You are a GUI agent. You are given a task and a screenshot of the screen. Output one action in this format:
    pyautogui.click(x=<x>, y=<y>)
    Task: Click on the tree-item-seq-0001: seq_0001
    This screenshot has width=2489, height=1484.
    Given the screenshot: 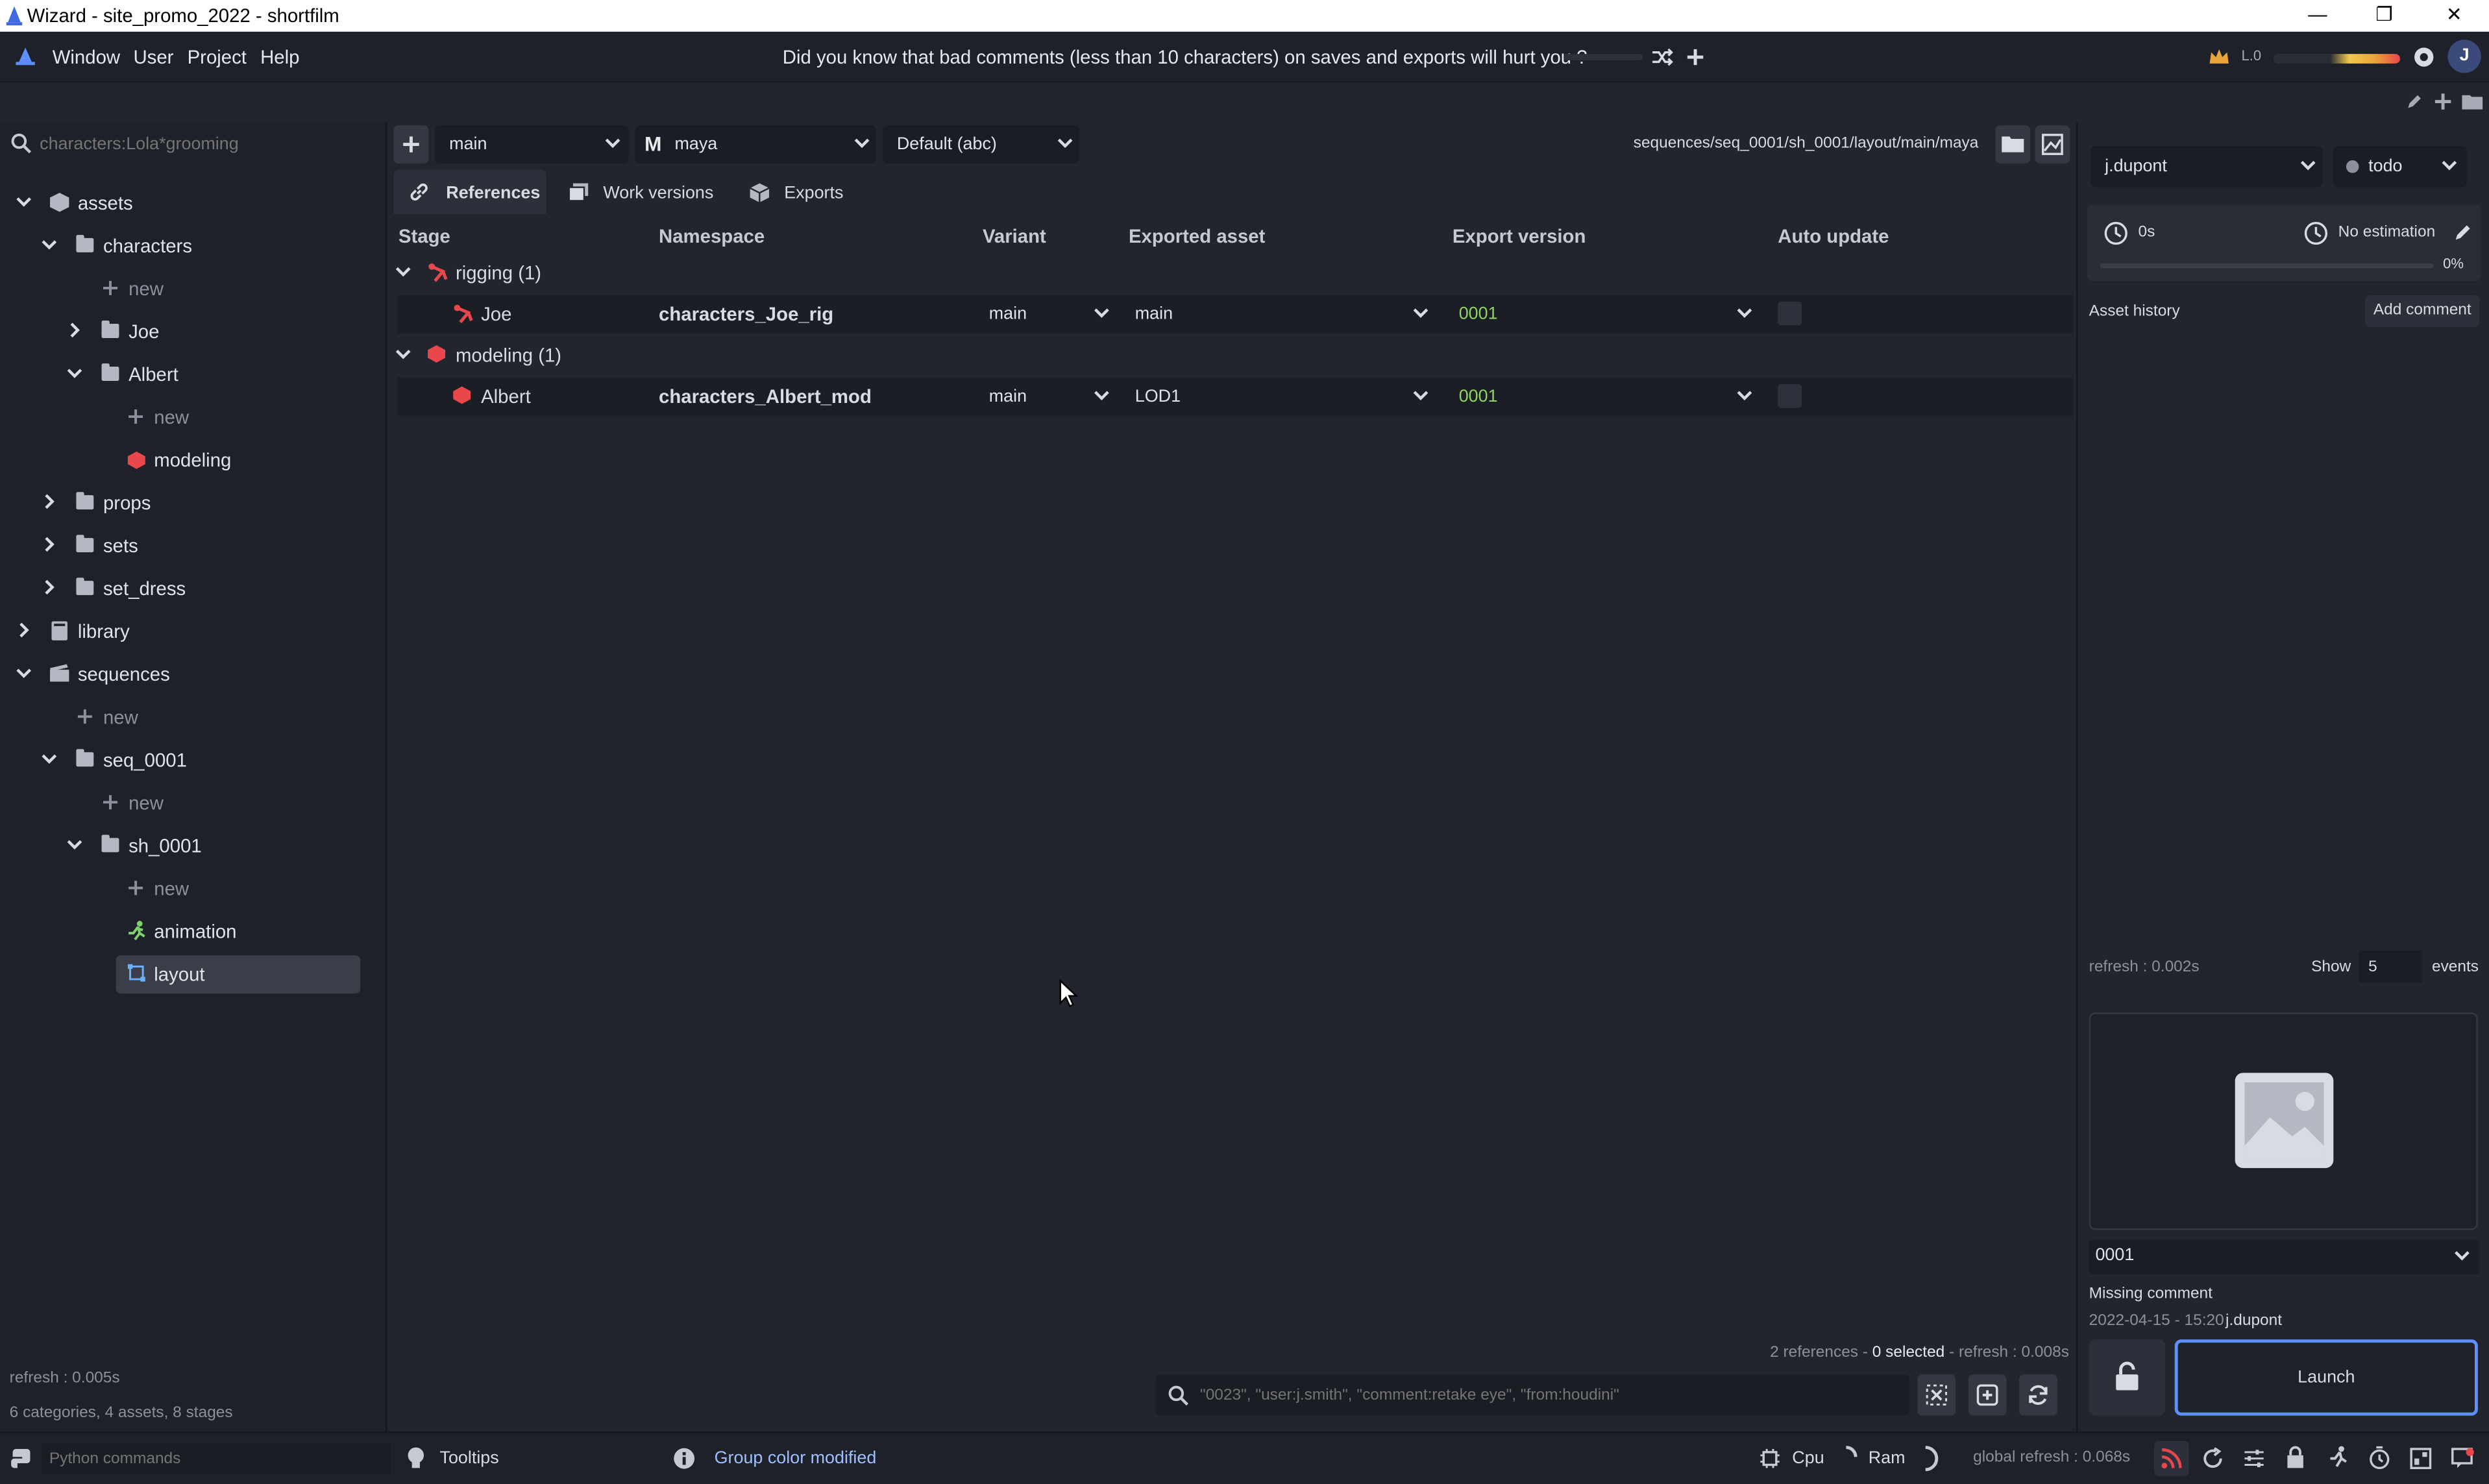 What is the action you would take?
    pyautogui.click(x=194, y=760)
    